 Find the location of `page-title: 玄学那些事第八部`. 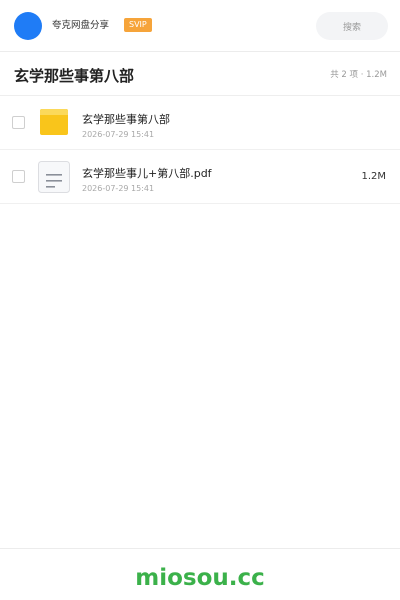

page-title: 玄学那些事第八部 is located at coordinates (74, 76).